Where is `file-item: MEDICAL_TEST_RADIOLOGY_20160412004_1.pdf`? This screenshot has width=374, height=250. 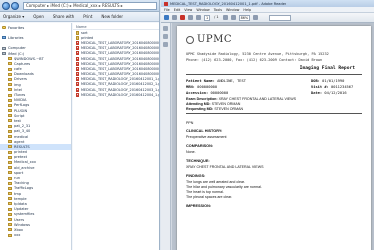 file-item: MEDICAL_TEST_RADIOLOGY_20160412004_1.pdf is located at coordinates (116, 94).